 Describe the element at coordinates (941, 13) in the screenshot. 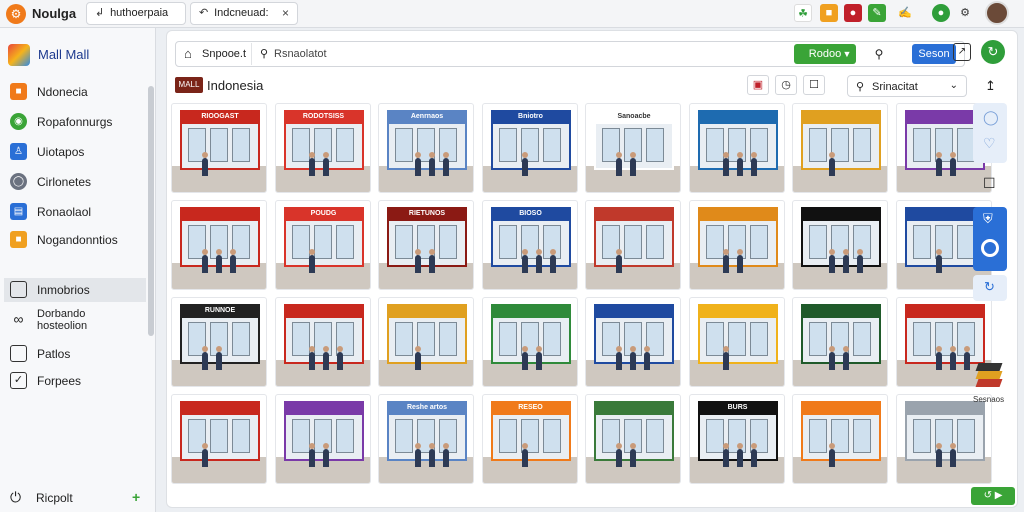

I see `chat-icon: ●` at that location.